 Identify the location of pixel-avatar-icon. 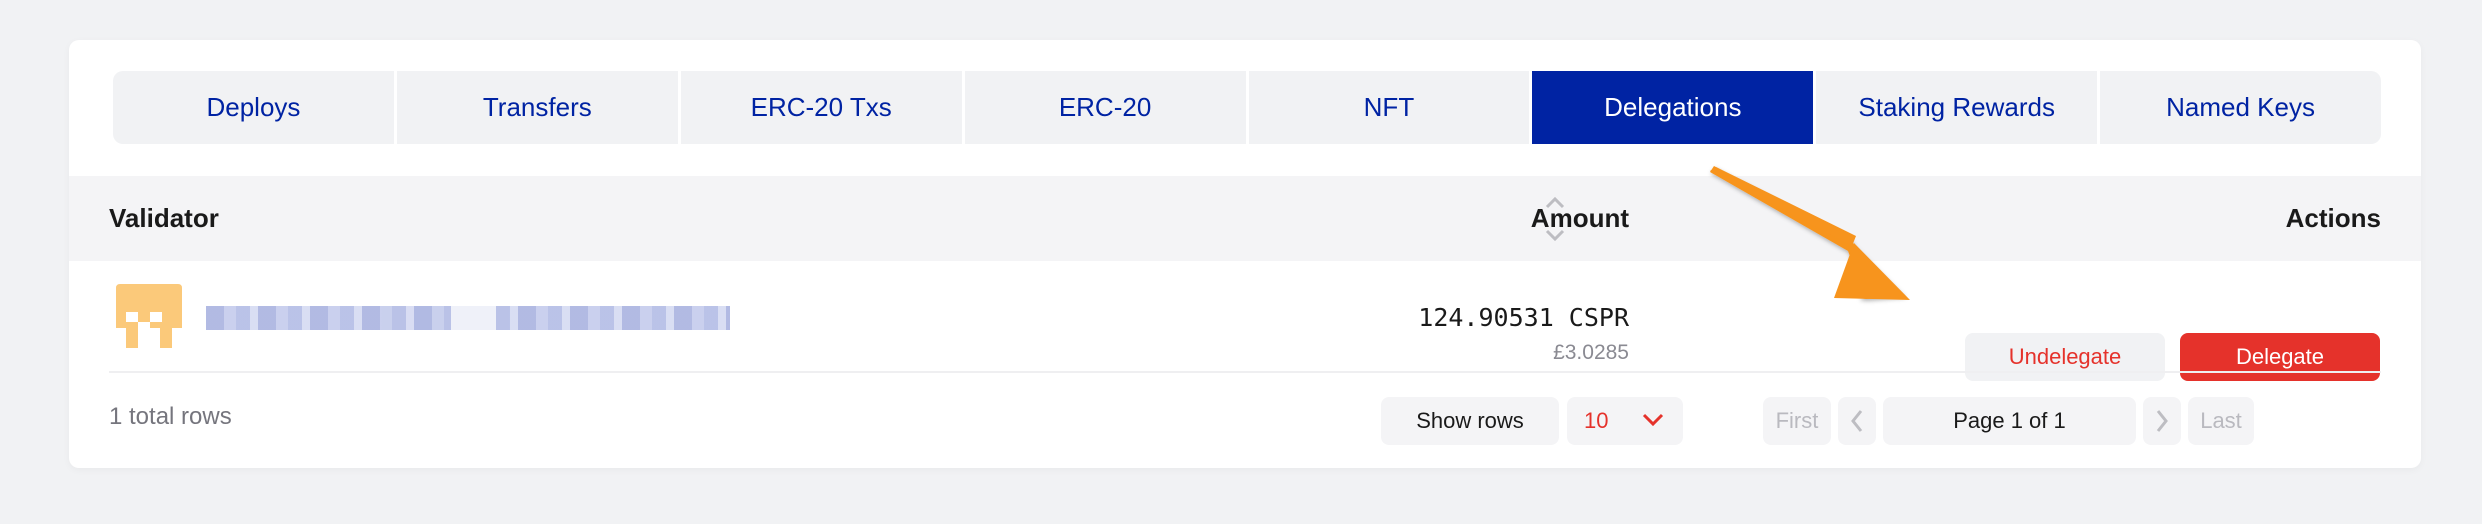
(149, 316).